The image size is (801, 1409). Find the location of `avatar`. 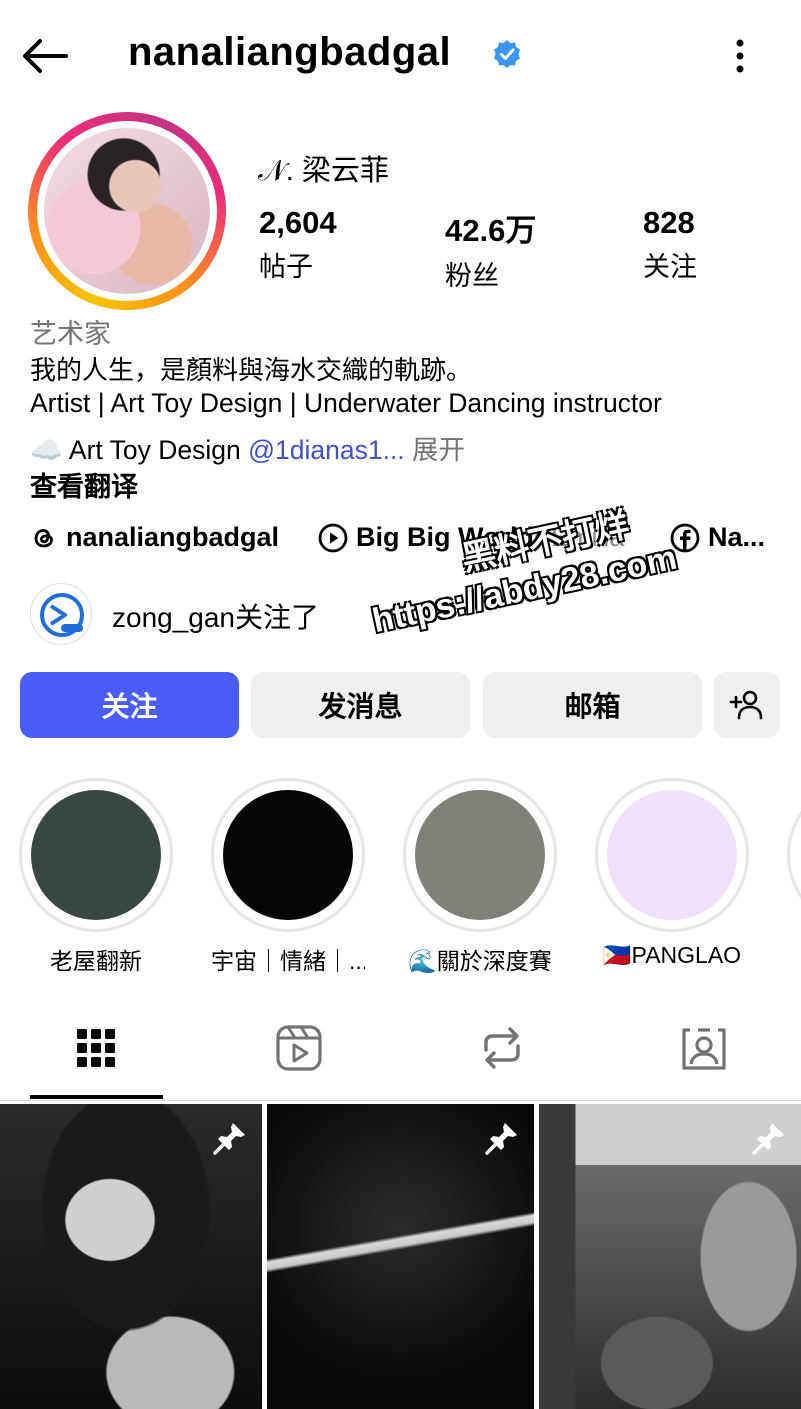

avatar is located at coordinates (127, 211).